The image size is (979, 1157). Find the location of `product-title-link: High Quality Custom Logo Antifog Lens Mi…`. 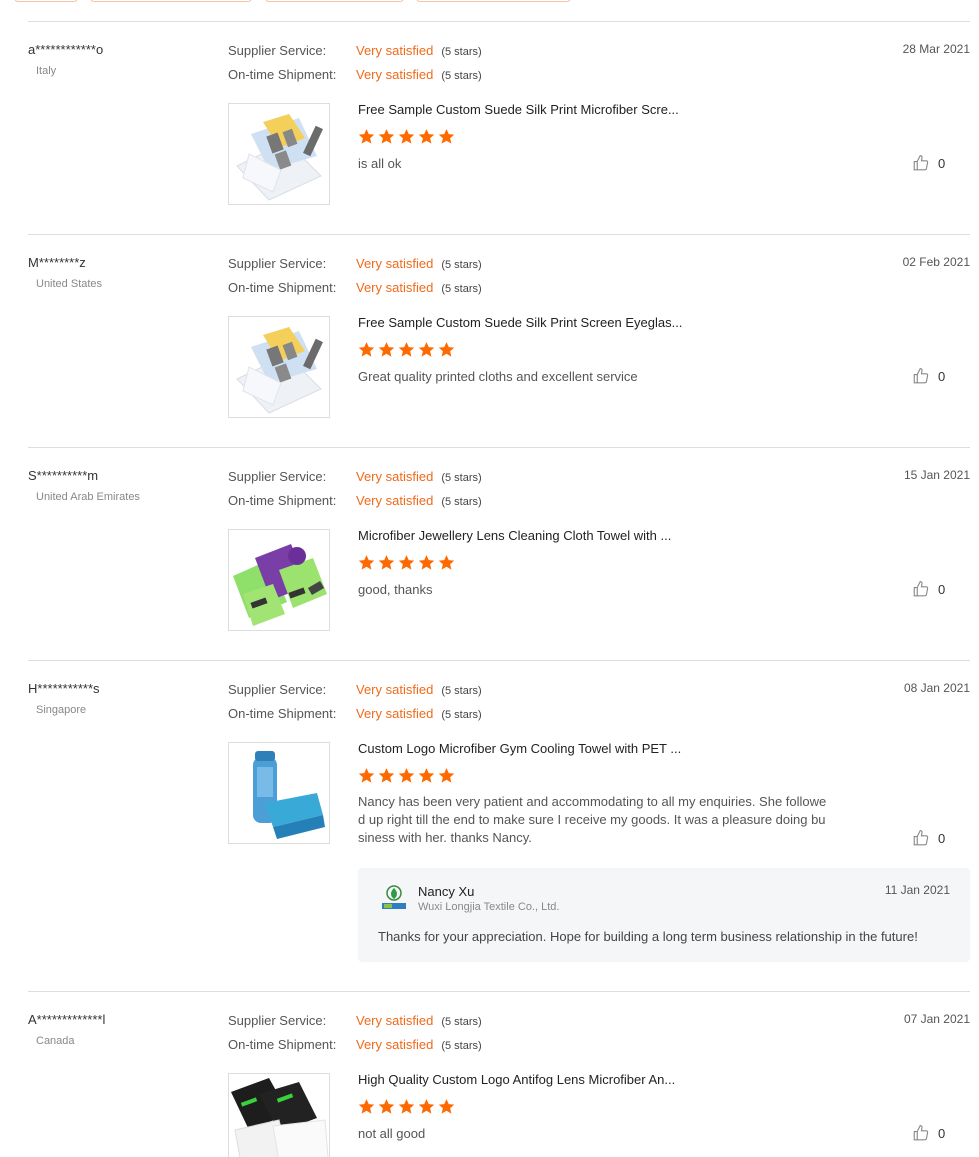

product-title-link: High Quality Custom Logo Antifog Lens Mi… is located at coordinates (516, 1079).